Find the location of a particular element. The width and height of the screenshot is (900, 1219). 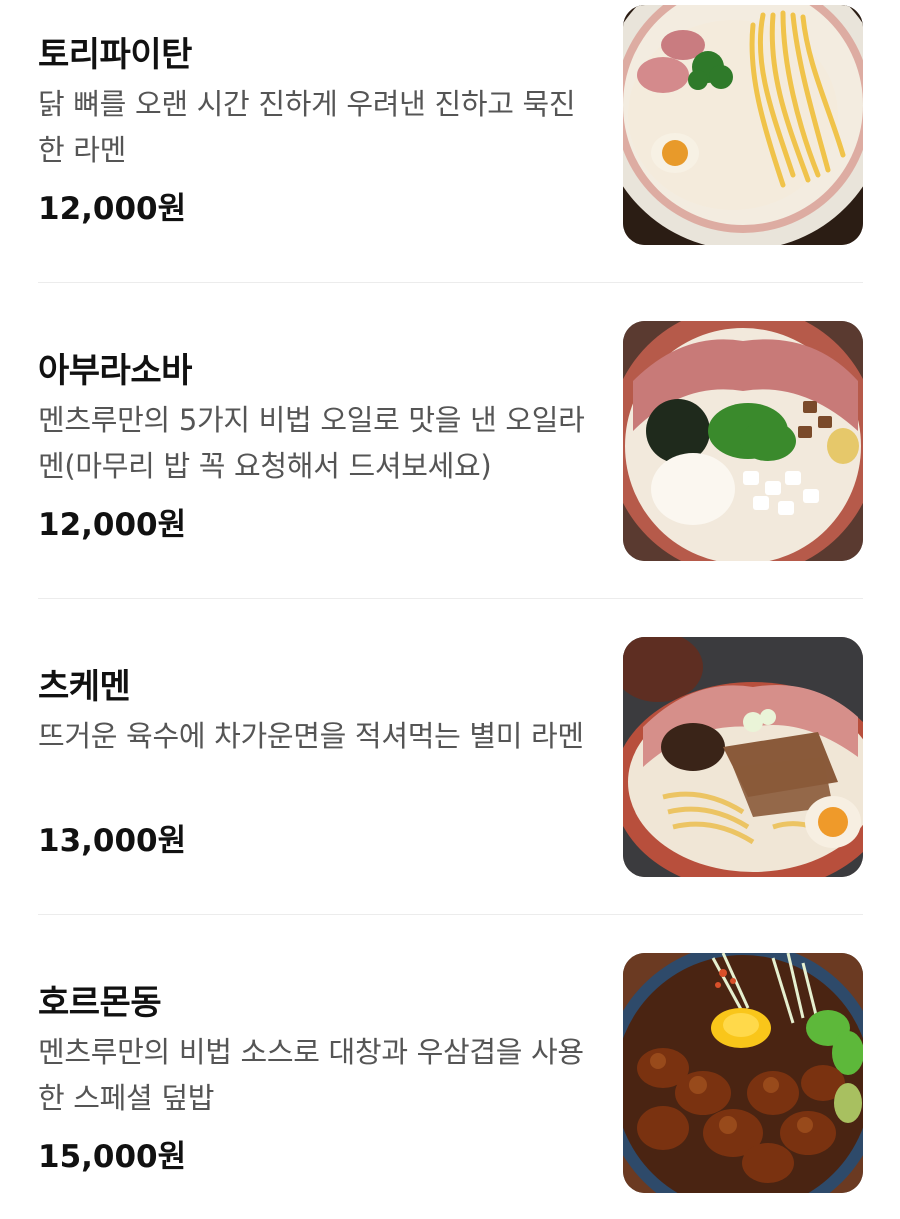

menu-item-description: 닭 뼈를 오랜 시간 진하게 우려낸 진하고 묵진한 라멘 is located at coordinates (307, 127).